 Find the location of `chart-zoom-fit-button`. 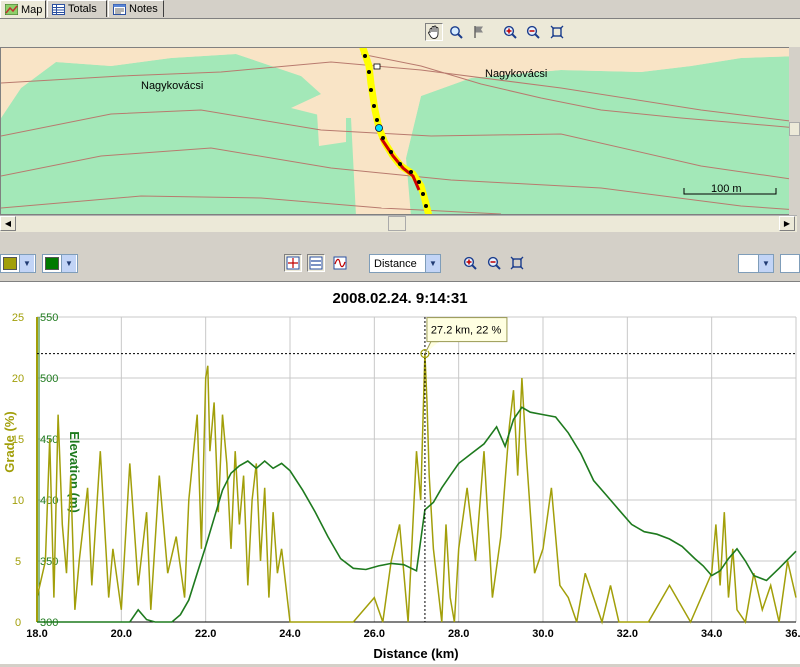

chart-zoom-fit-button is located at coordinates (517, 263).